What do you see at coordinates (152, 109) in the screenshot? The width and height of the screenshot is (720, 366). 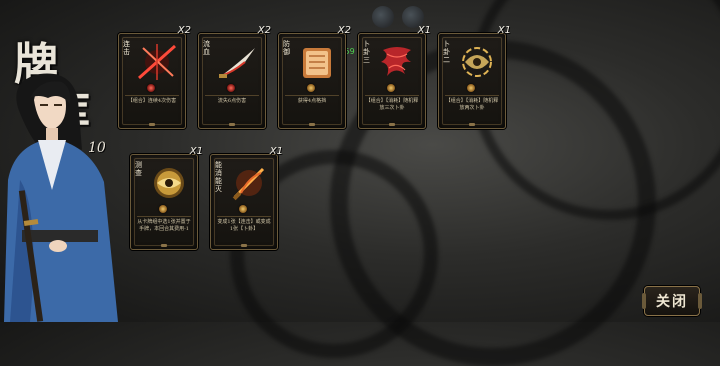 I see `card-description: 【组合】连续4次伤害` at bounding box center [152, 109].